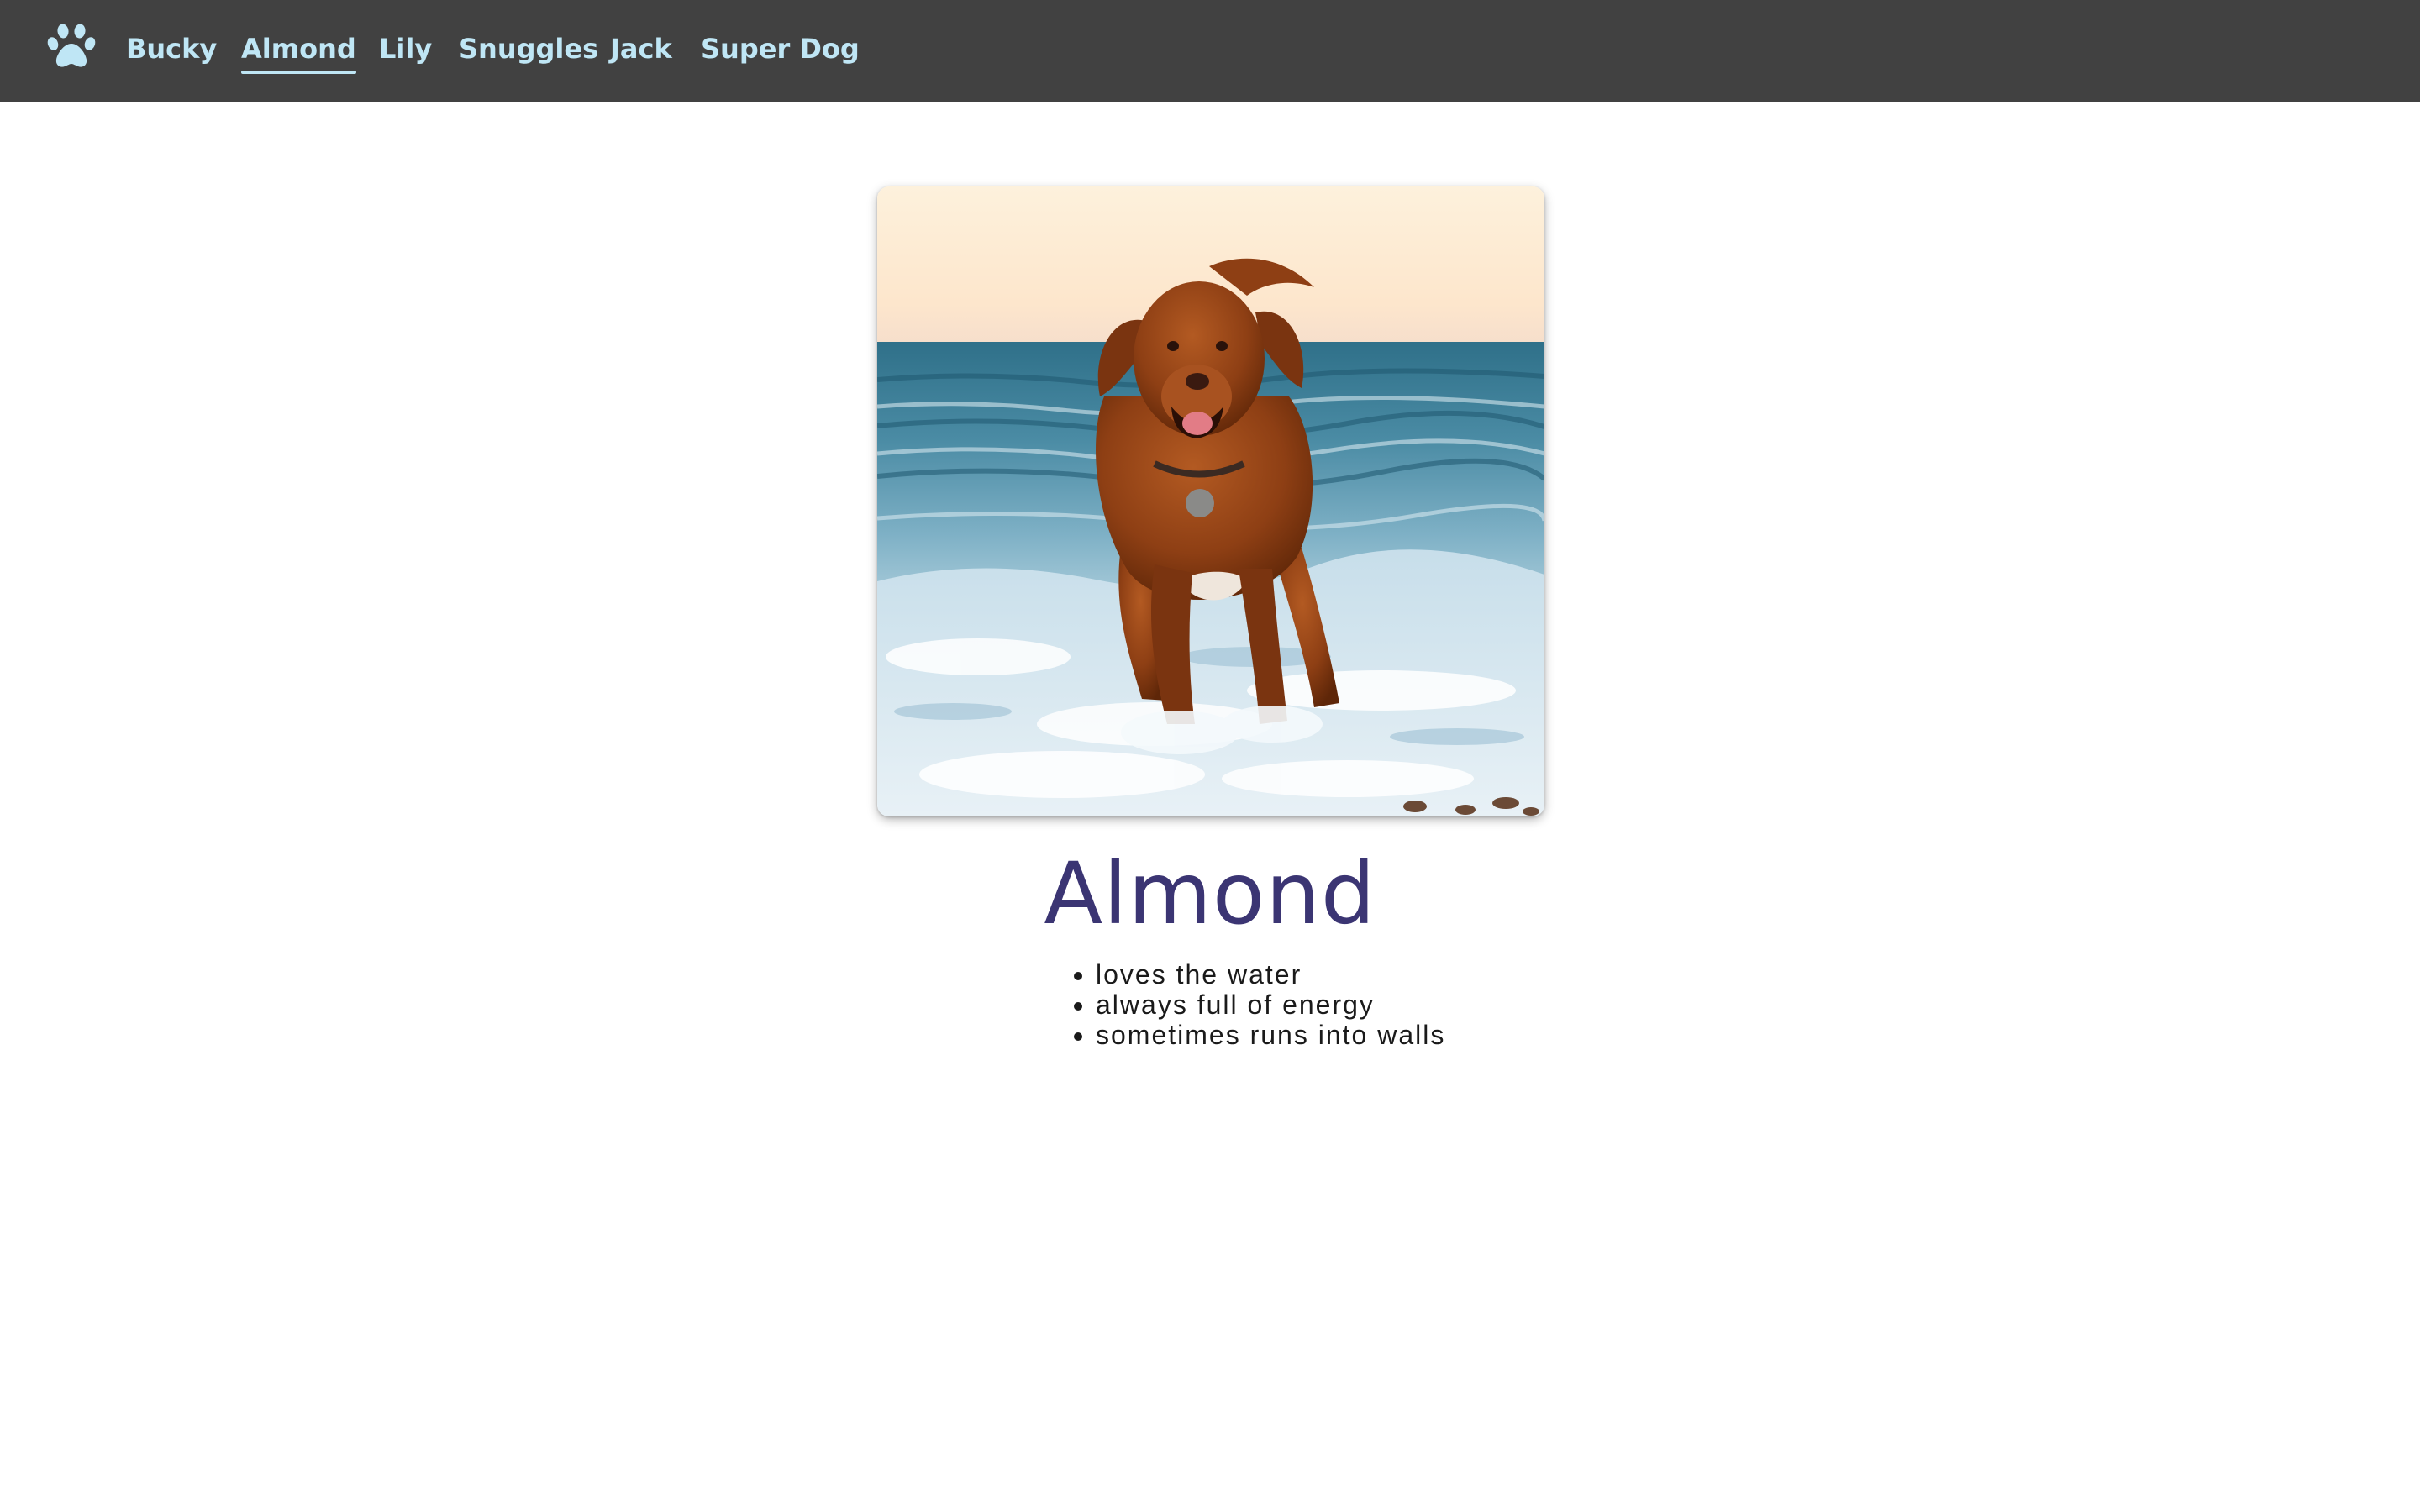 The width and height of the screenshot is (2420, 1512). I want to click on nav-item-jack: Jack, so click(641, 49).